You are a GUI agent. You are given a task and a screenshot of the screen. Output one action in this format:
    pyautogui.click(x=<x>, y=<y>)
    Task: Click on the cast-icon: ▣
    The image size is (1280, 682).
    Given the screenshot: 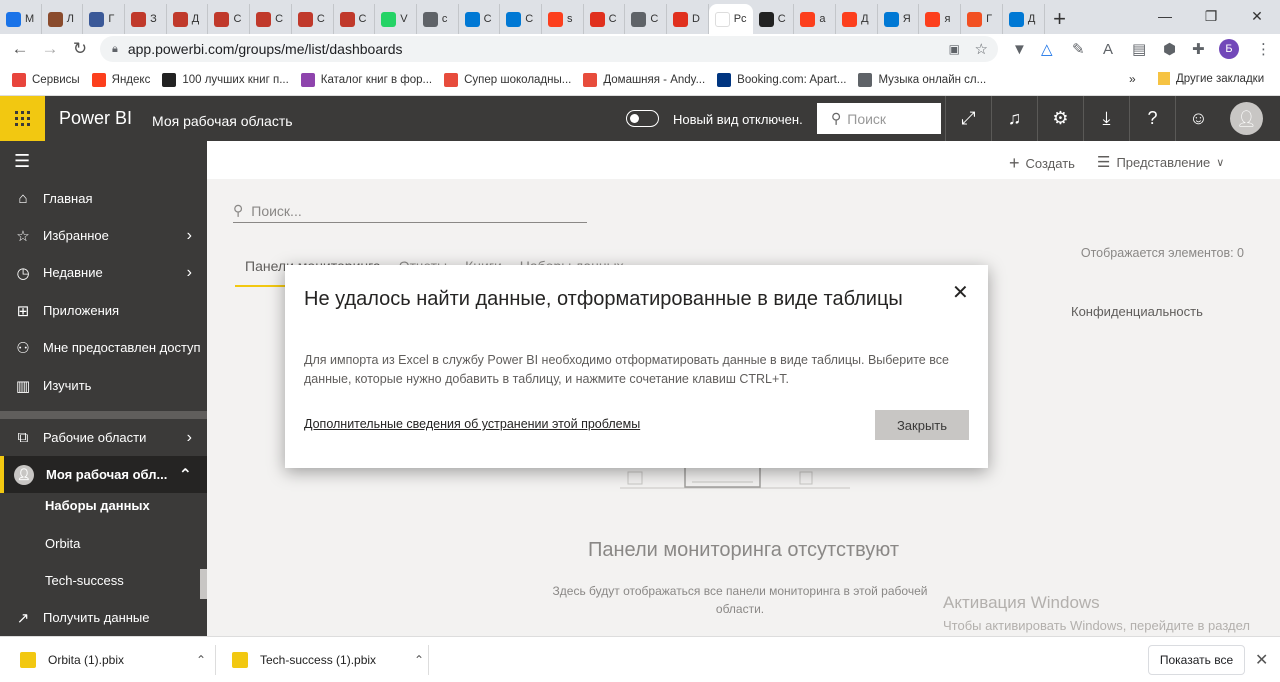 What is the action you would take?
    pyautogui.click(x=954, y=49)
    